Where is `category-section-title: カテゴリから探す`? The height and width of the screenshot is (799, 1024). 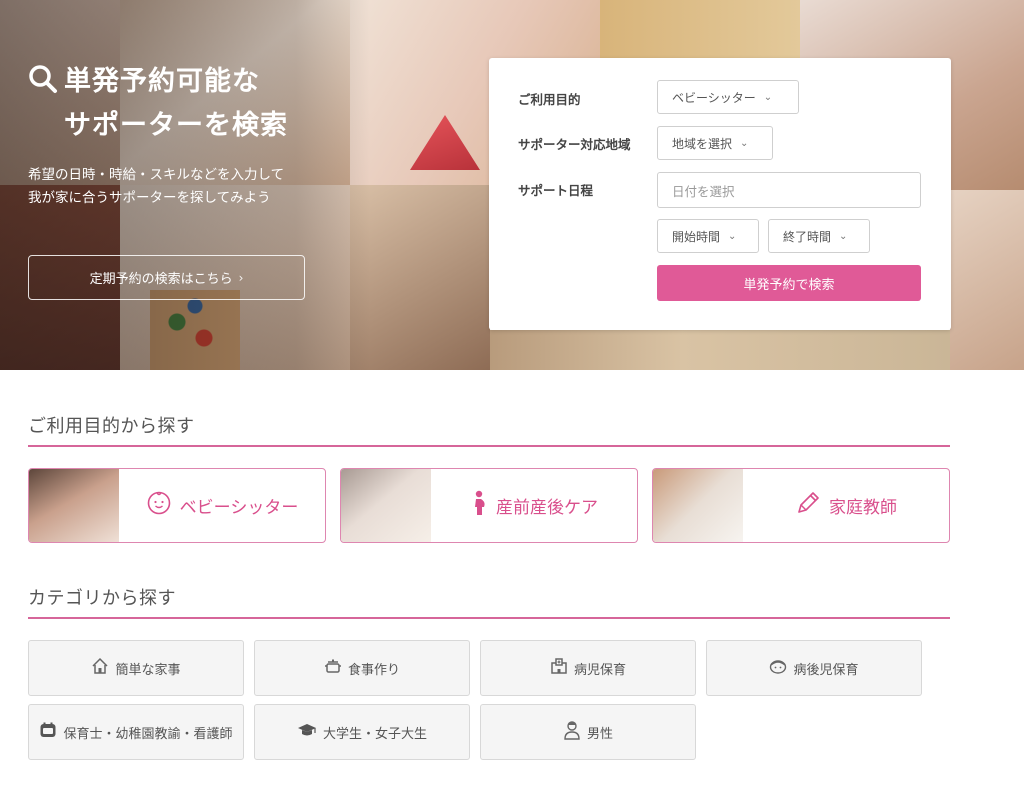 category-section-title: カテゴリから探す is located at coordinates (102, 598).